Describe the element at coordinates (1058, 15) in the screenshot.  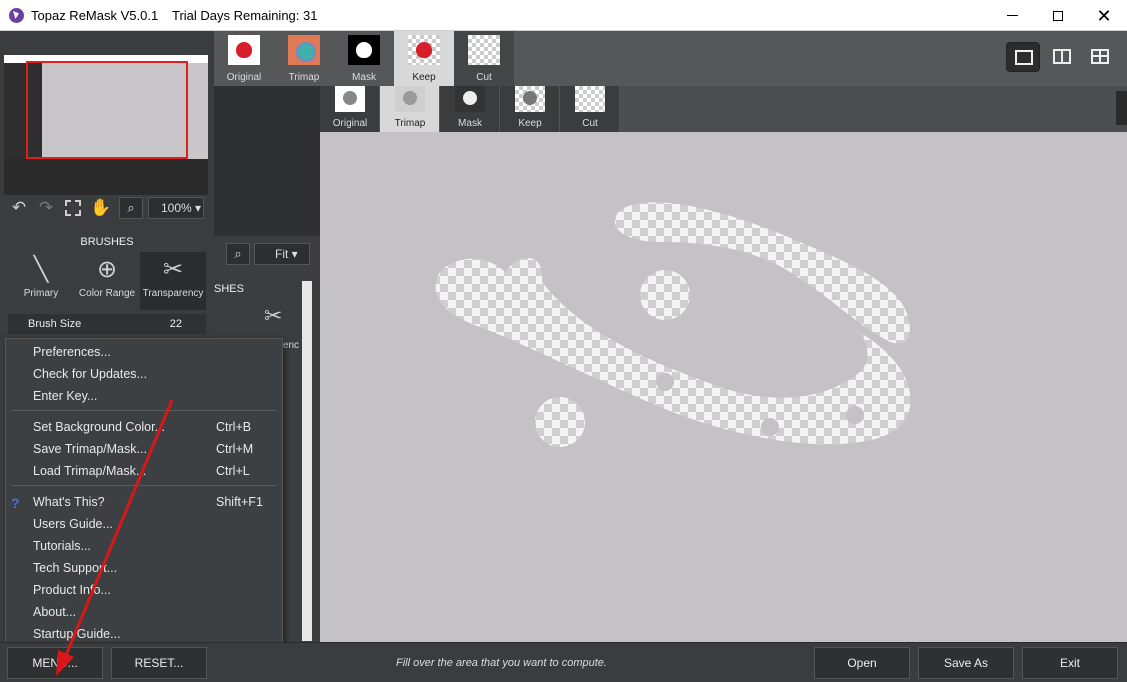
I see `maximize-button` at that location.